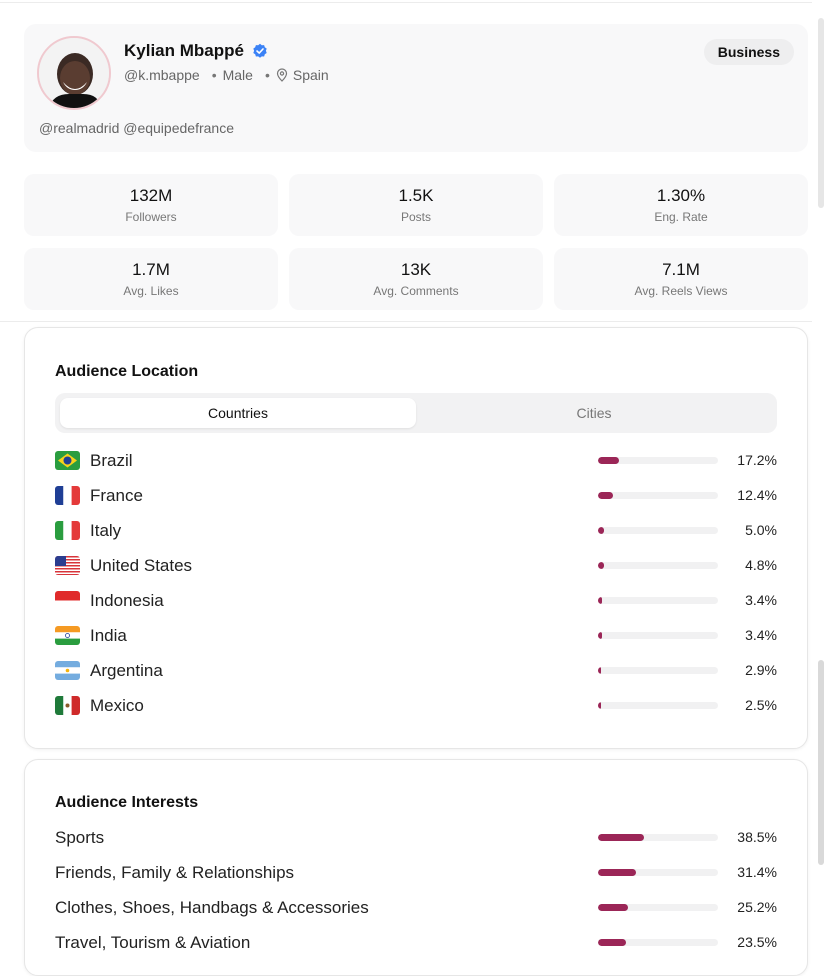 The width and height of the screenshot is (826, 976). I want to click on scrollbar-thumb, so click(821, 762).